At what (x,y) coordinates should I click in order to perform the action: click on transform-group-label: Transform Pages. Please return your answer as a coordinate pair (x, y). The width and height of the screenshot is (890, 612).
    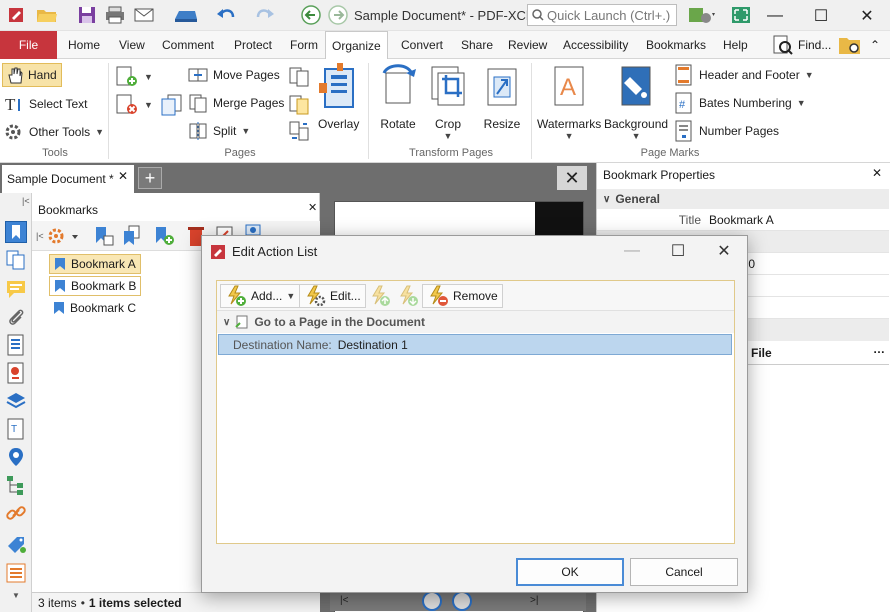
    Looking at the image, I should click on (451, 153).